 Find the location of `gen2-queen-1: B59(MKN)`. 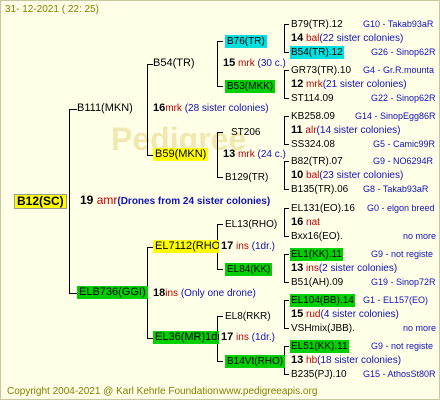

gen2-queen-1: B59(MKN) is located at coordinates (181, 154).